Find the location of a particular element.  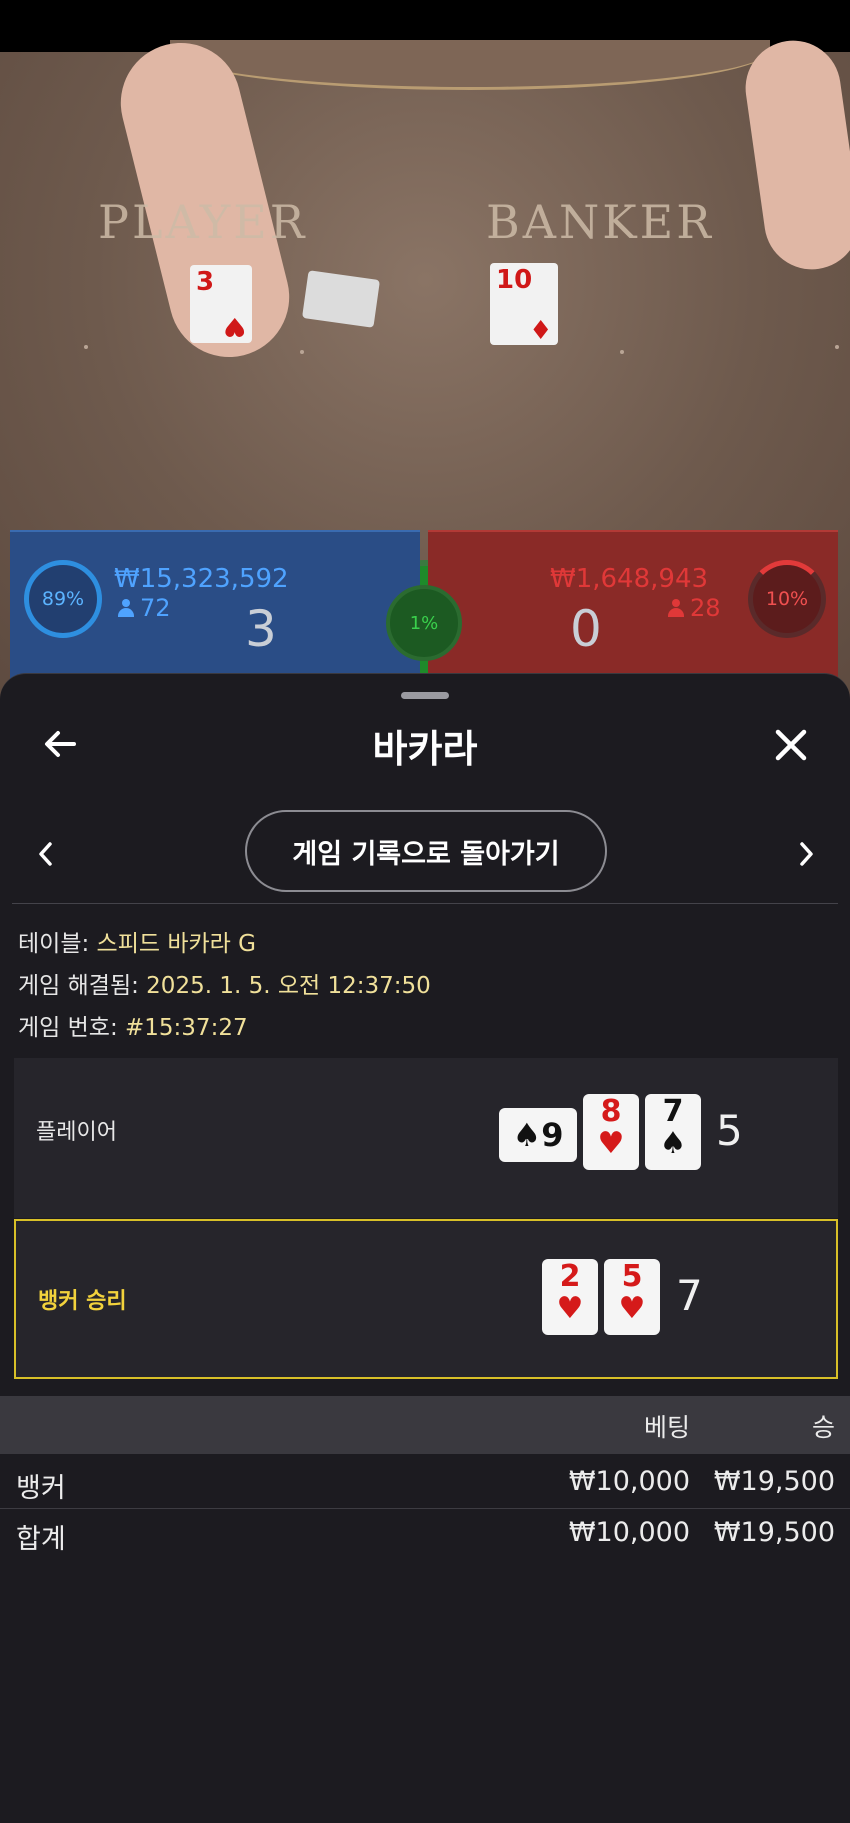

table-rail is located at coordinates (470, 65).